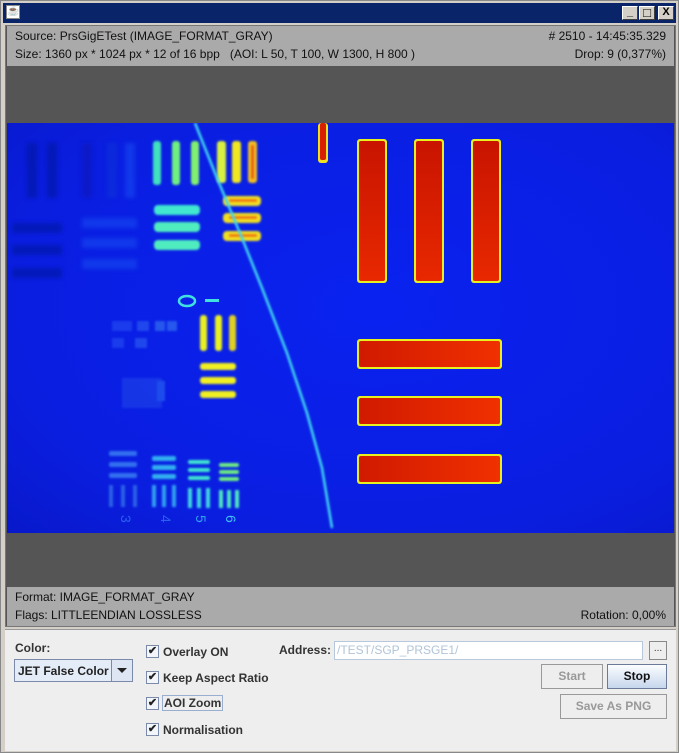 The image size is (679, 753). What do you see at coordinates (203, 730) in the screenshot?
I see `normalisation-label: Normalisation` at bounding box center [203, 730].